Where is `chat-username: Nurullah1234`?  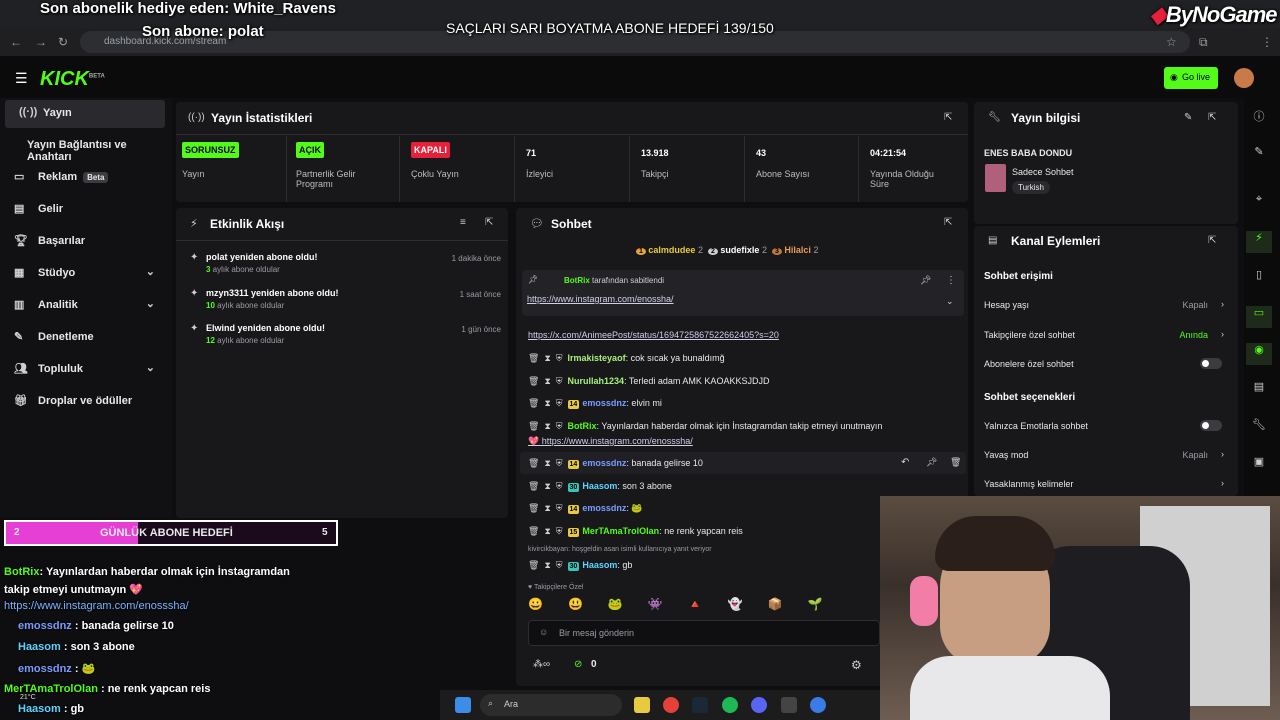 chat-username: Nurullah1234 is located at coordinates (596, 381).